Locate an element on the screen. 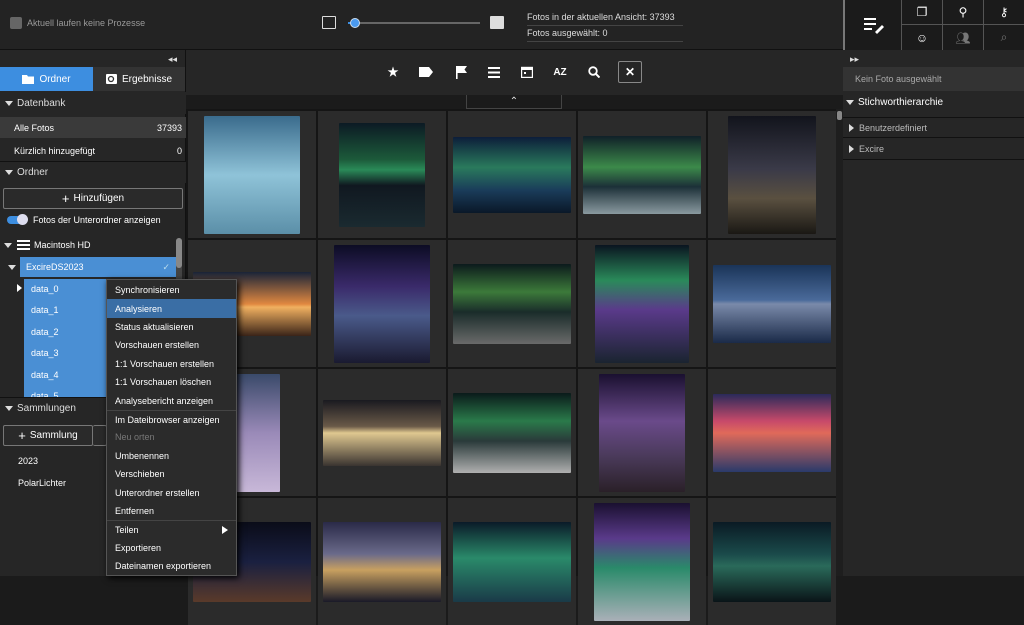  grid-scrollbar-thumb is located at coordinates (839, 115).